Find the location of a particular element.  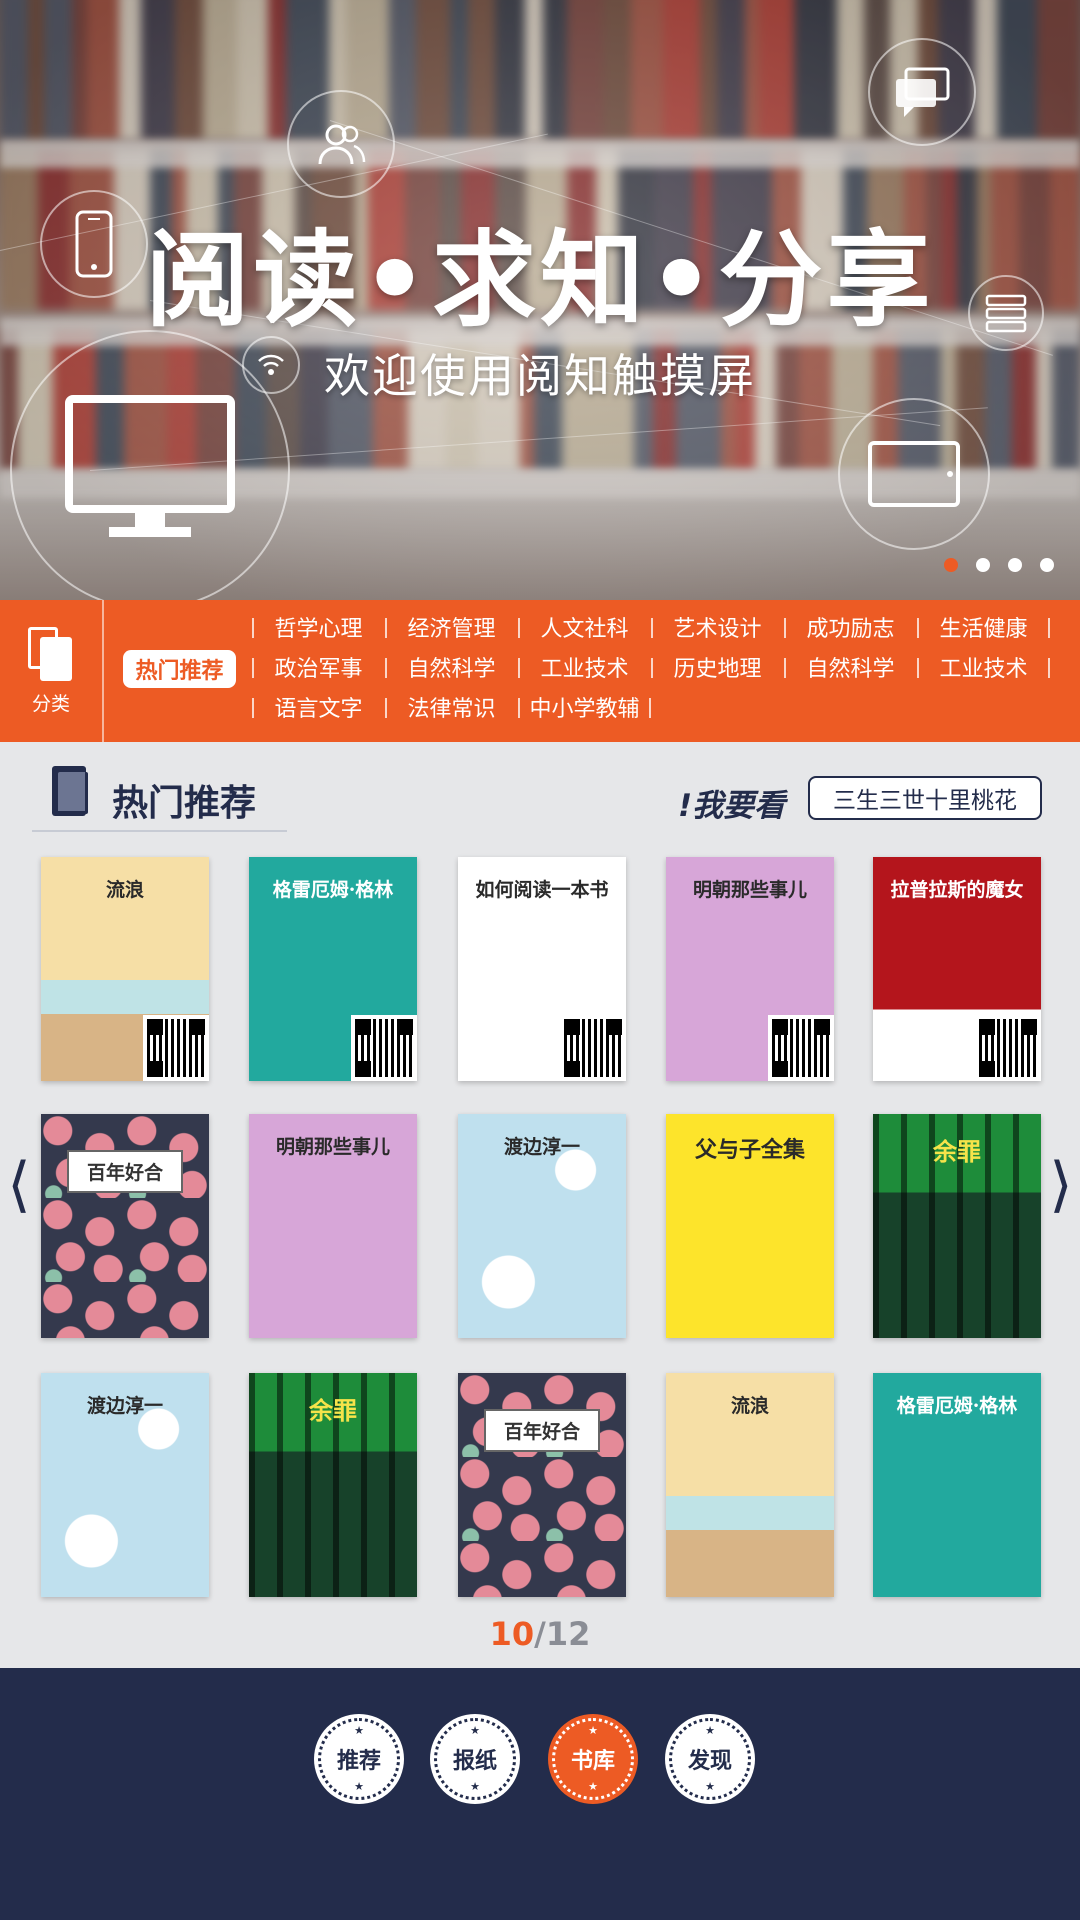

book-title: 如何阅读一本书 is located at coordinates (542, 890).